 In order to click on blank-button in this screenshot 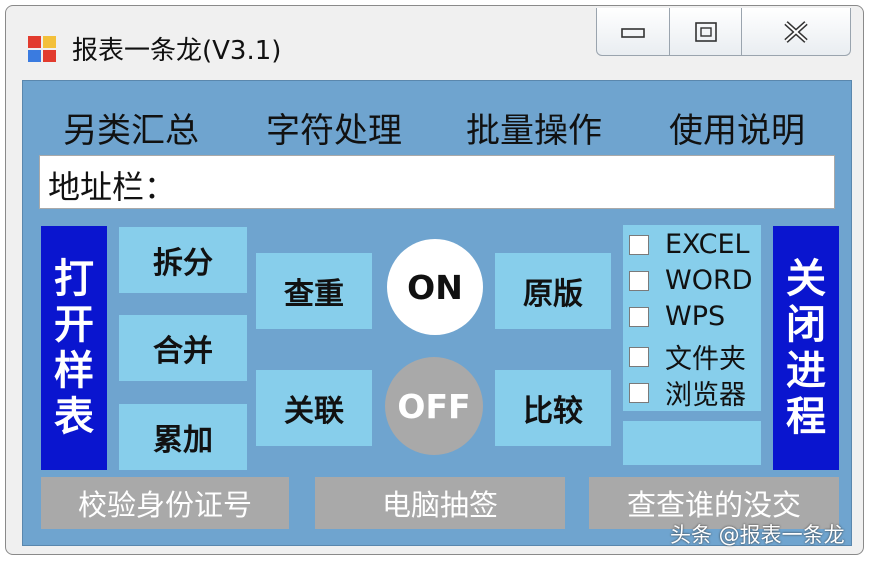, I will do `click(692, 443)`.